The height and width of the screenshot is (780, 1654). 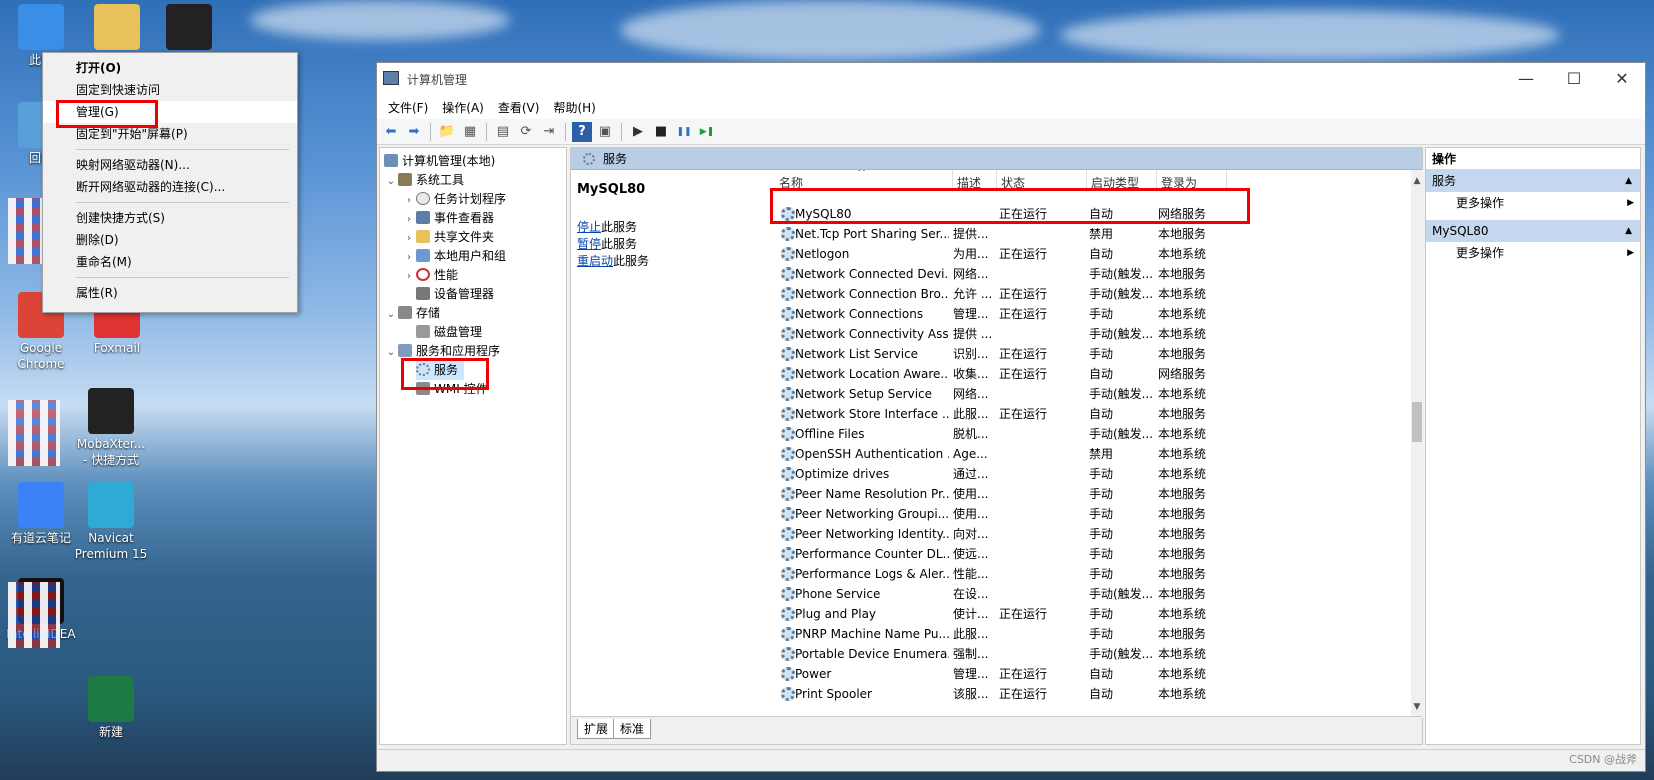 I want to click on maximize-button: ☐, so click(x=1574, y=79).